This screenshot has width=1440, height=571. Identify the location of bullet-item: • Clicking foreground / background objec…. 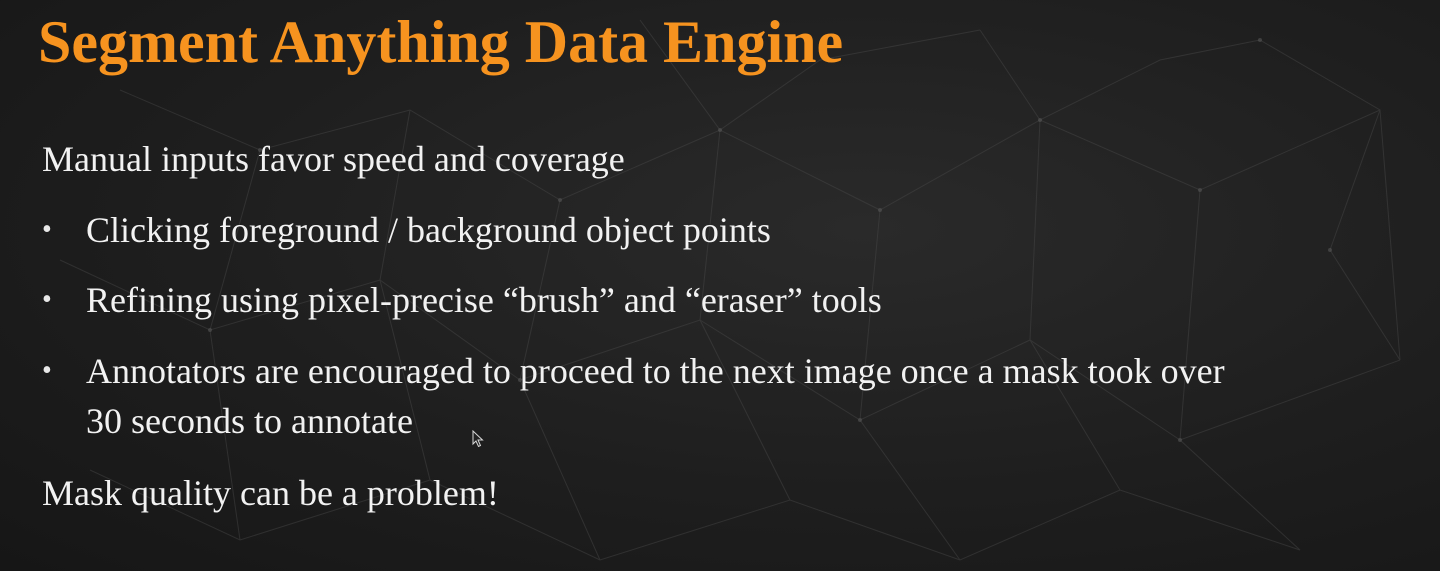
(405, 230).